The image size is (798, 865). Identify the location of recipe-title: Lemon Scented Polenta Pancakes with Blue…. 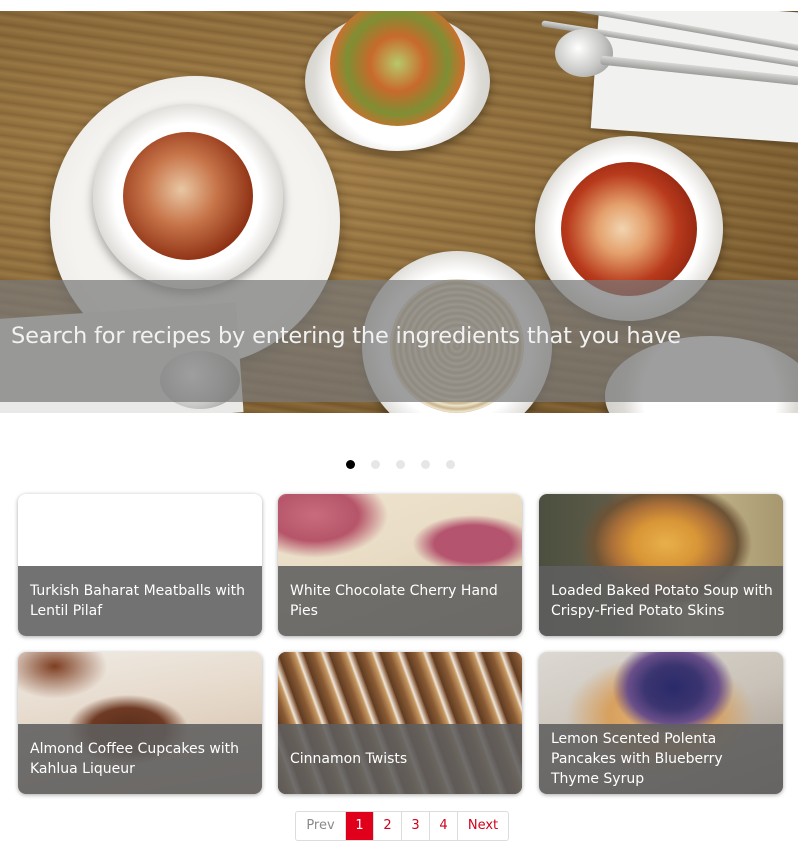
(637, 759).